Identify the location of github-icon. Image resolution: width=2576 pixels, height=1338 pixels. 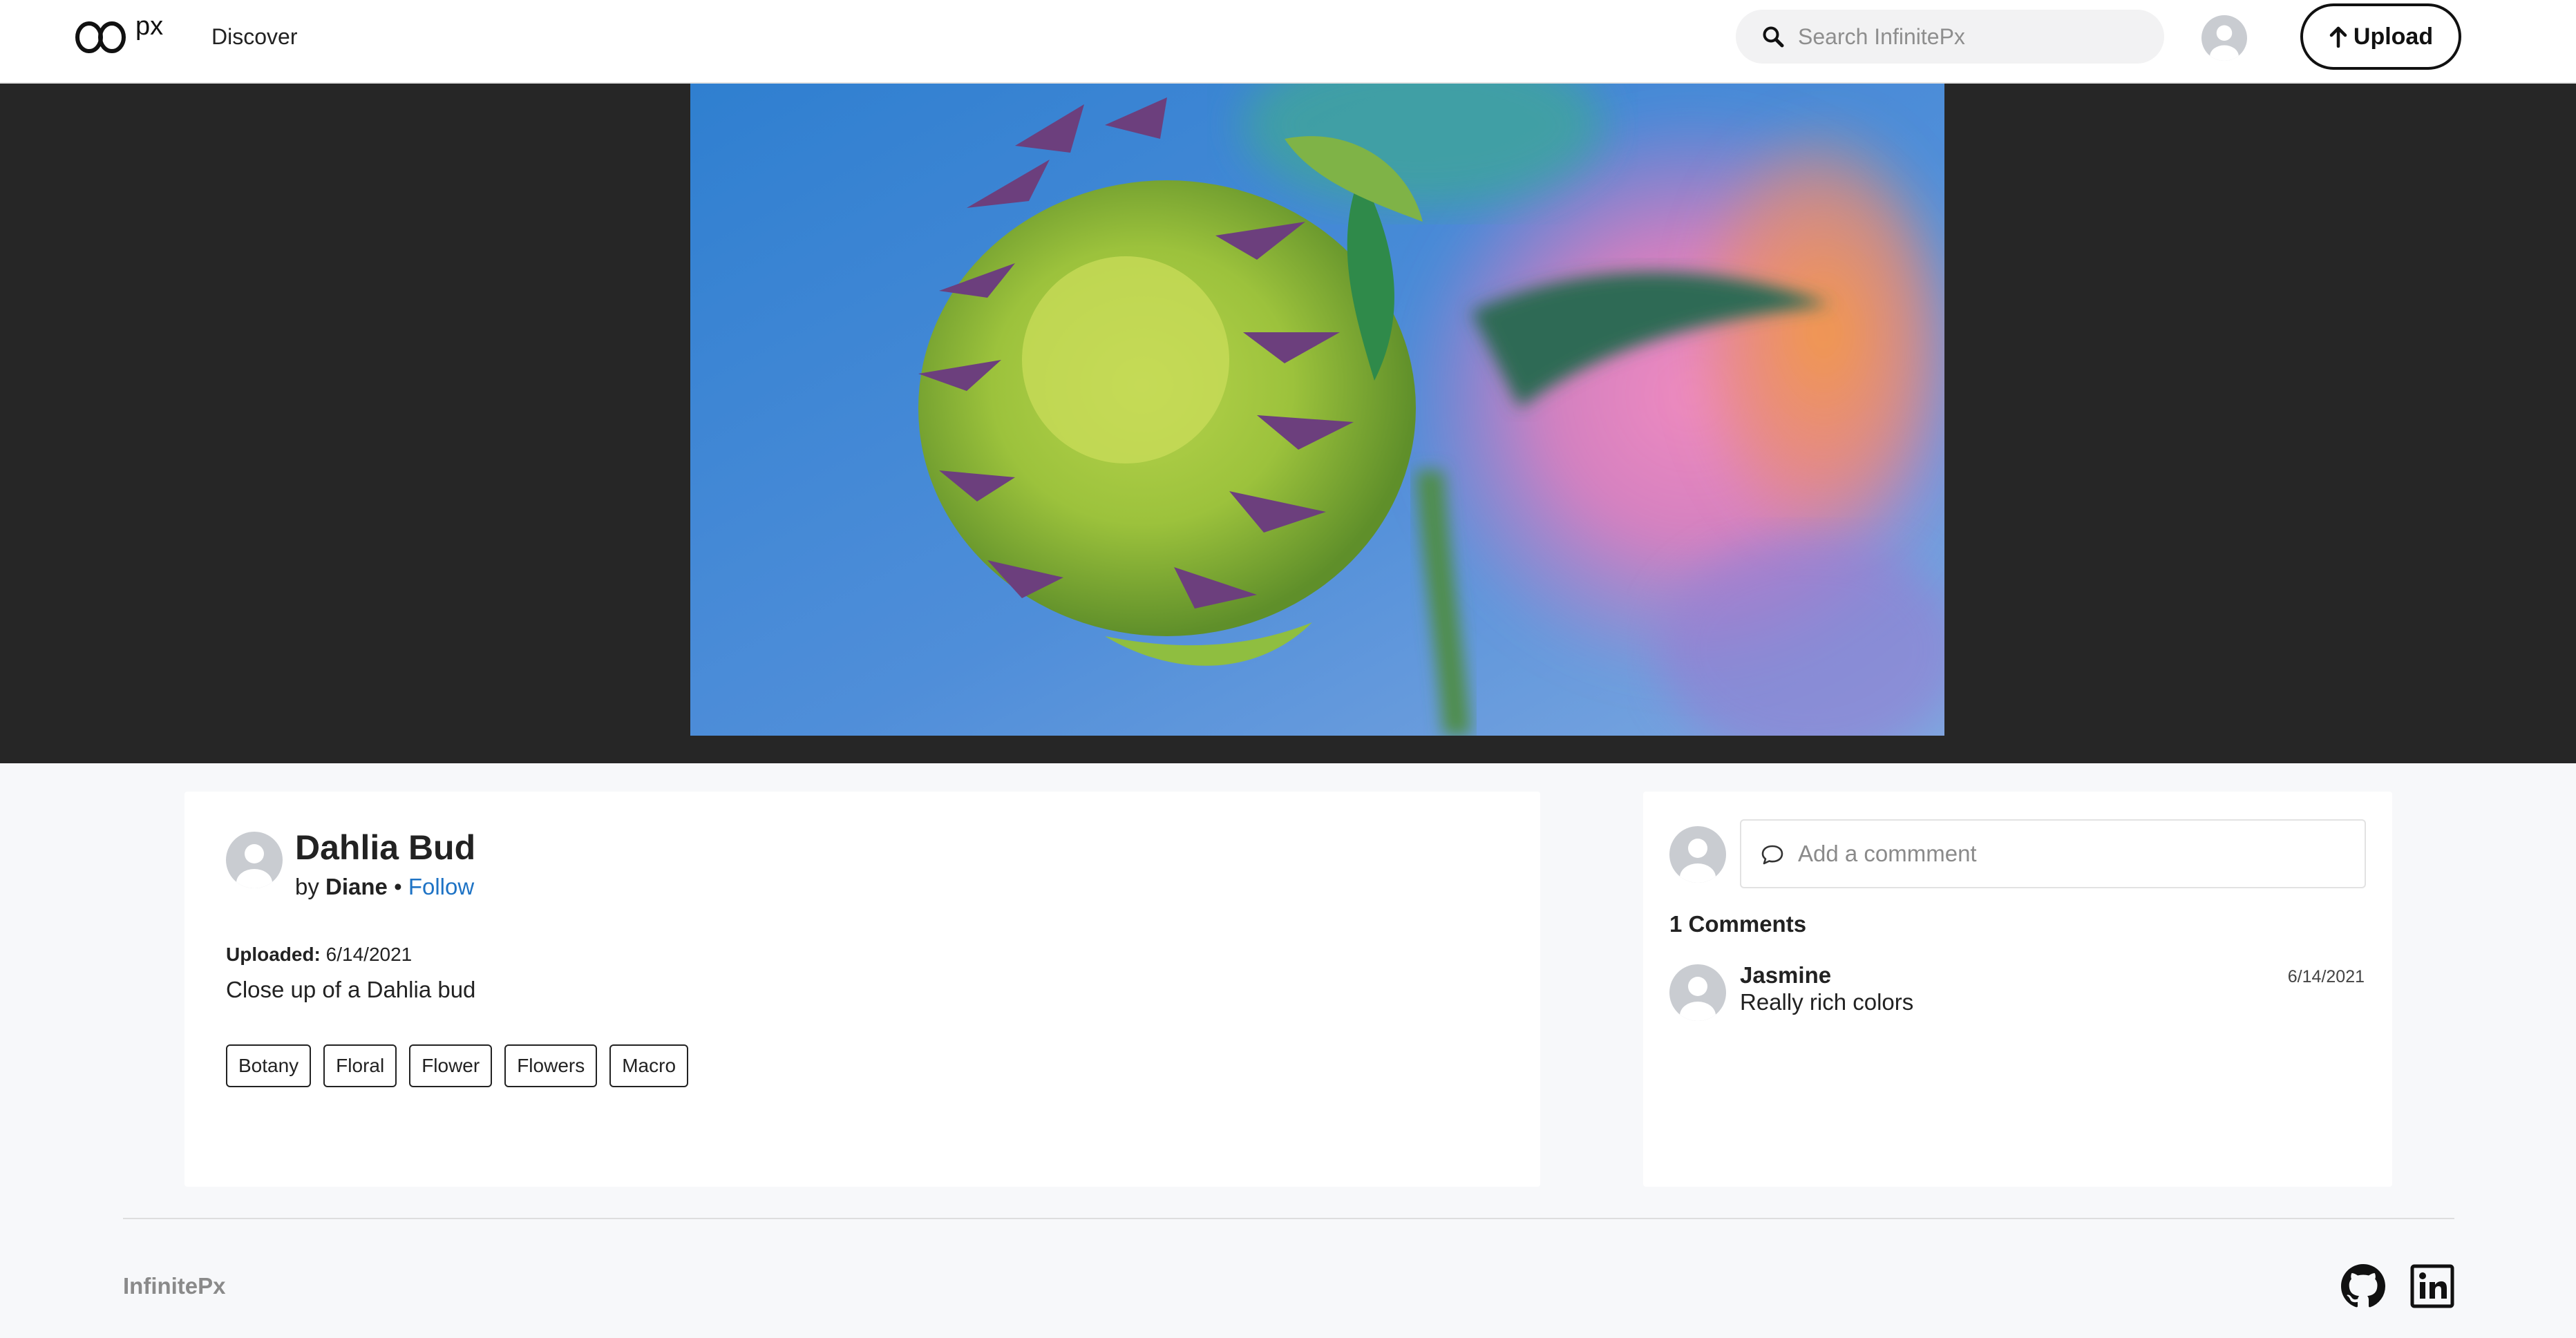
(2363, 1286).